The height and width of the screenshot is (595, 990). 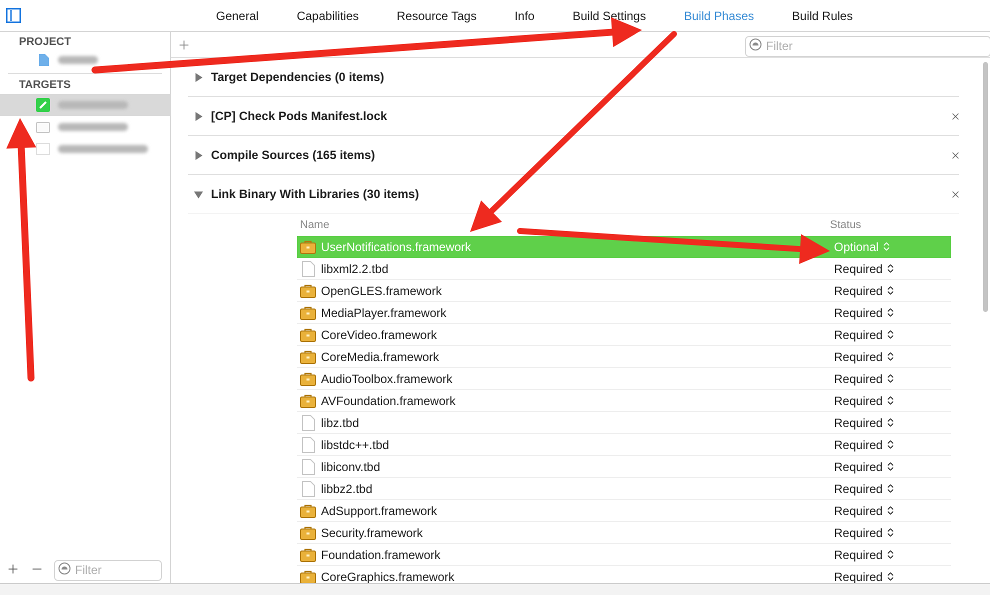 What do you see at coordinates (43, 105) in the screenshot?
I see `app-icon` at bounding box center [43, 105].